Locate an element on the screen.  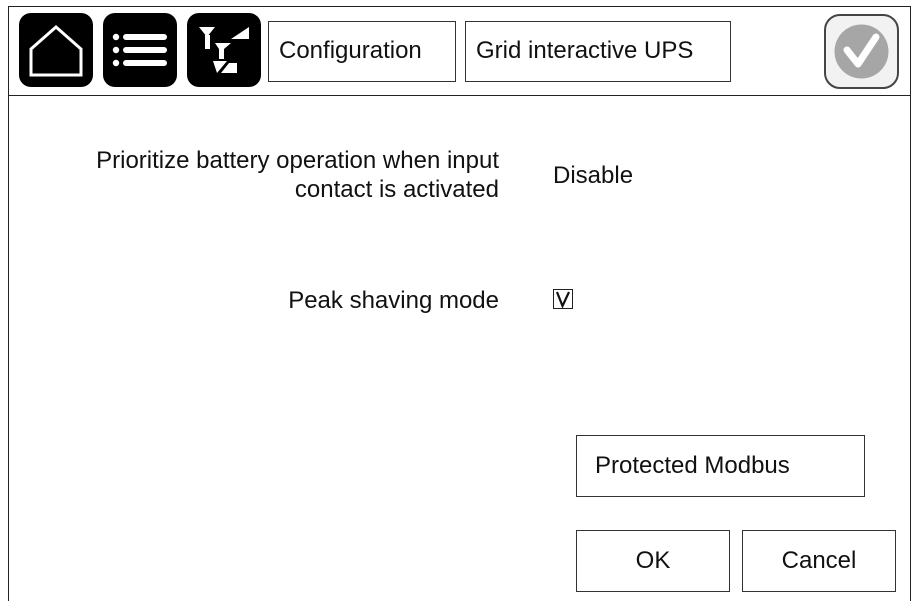
status-button is located at coordinates (861, 51).